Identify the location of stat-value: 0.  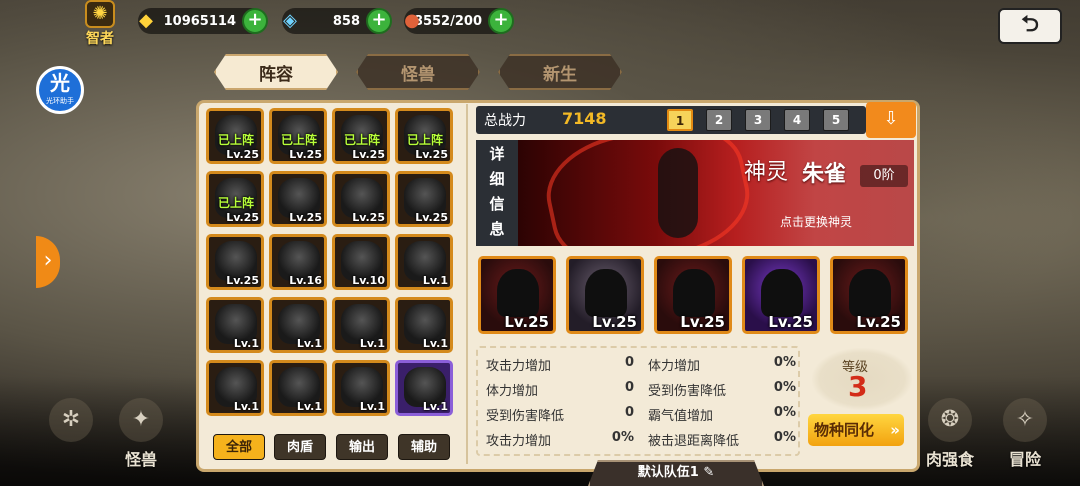
(629, 387).